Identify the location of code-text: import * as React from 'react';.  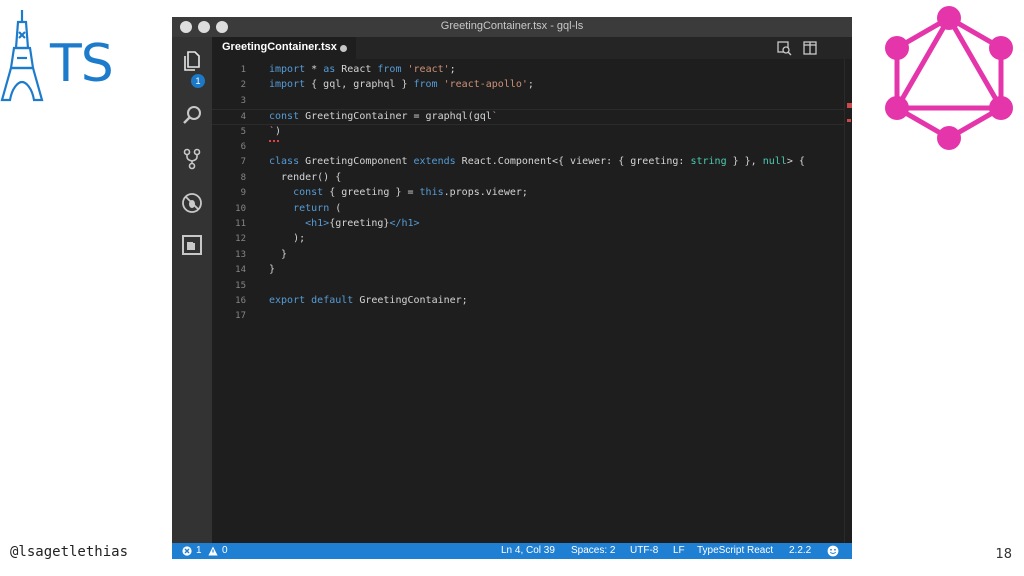
(362, 69).